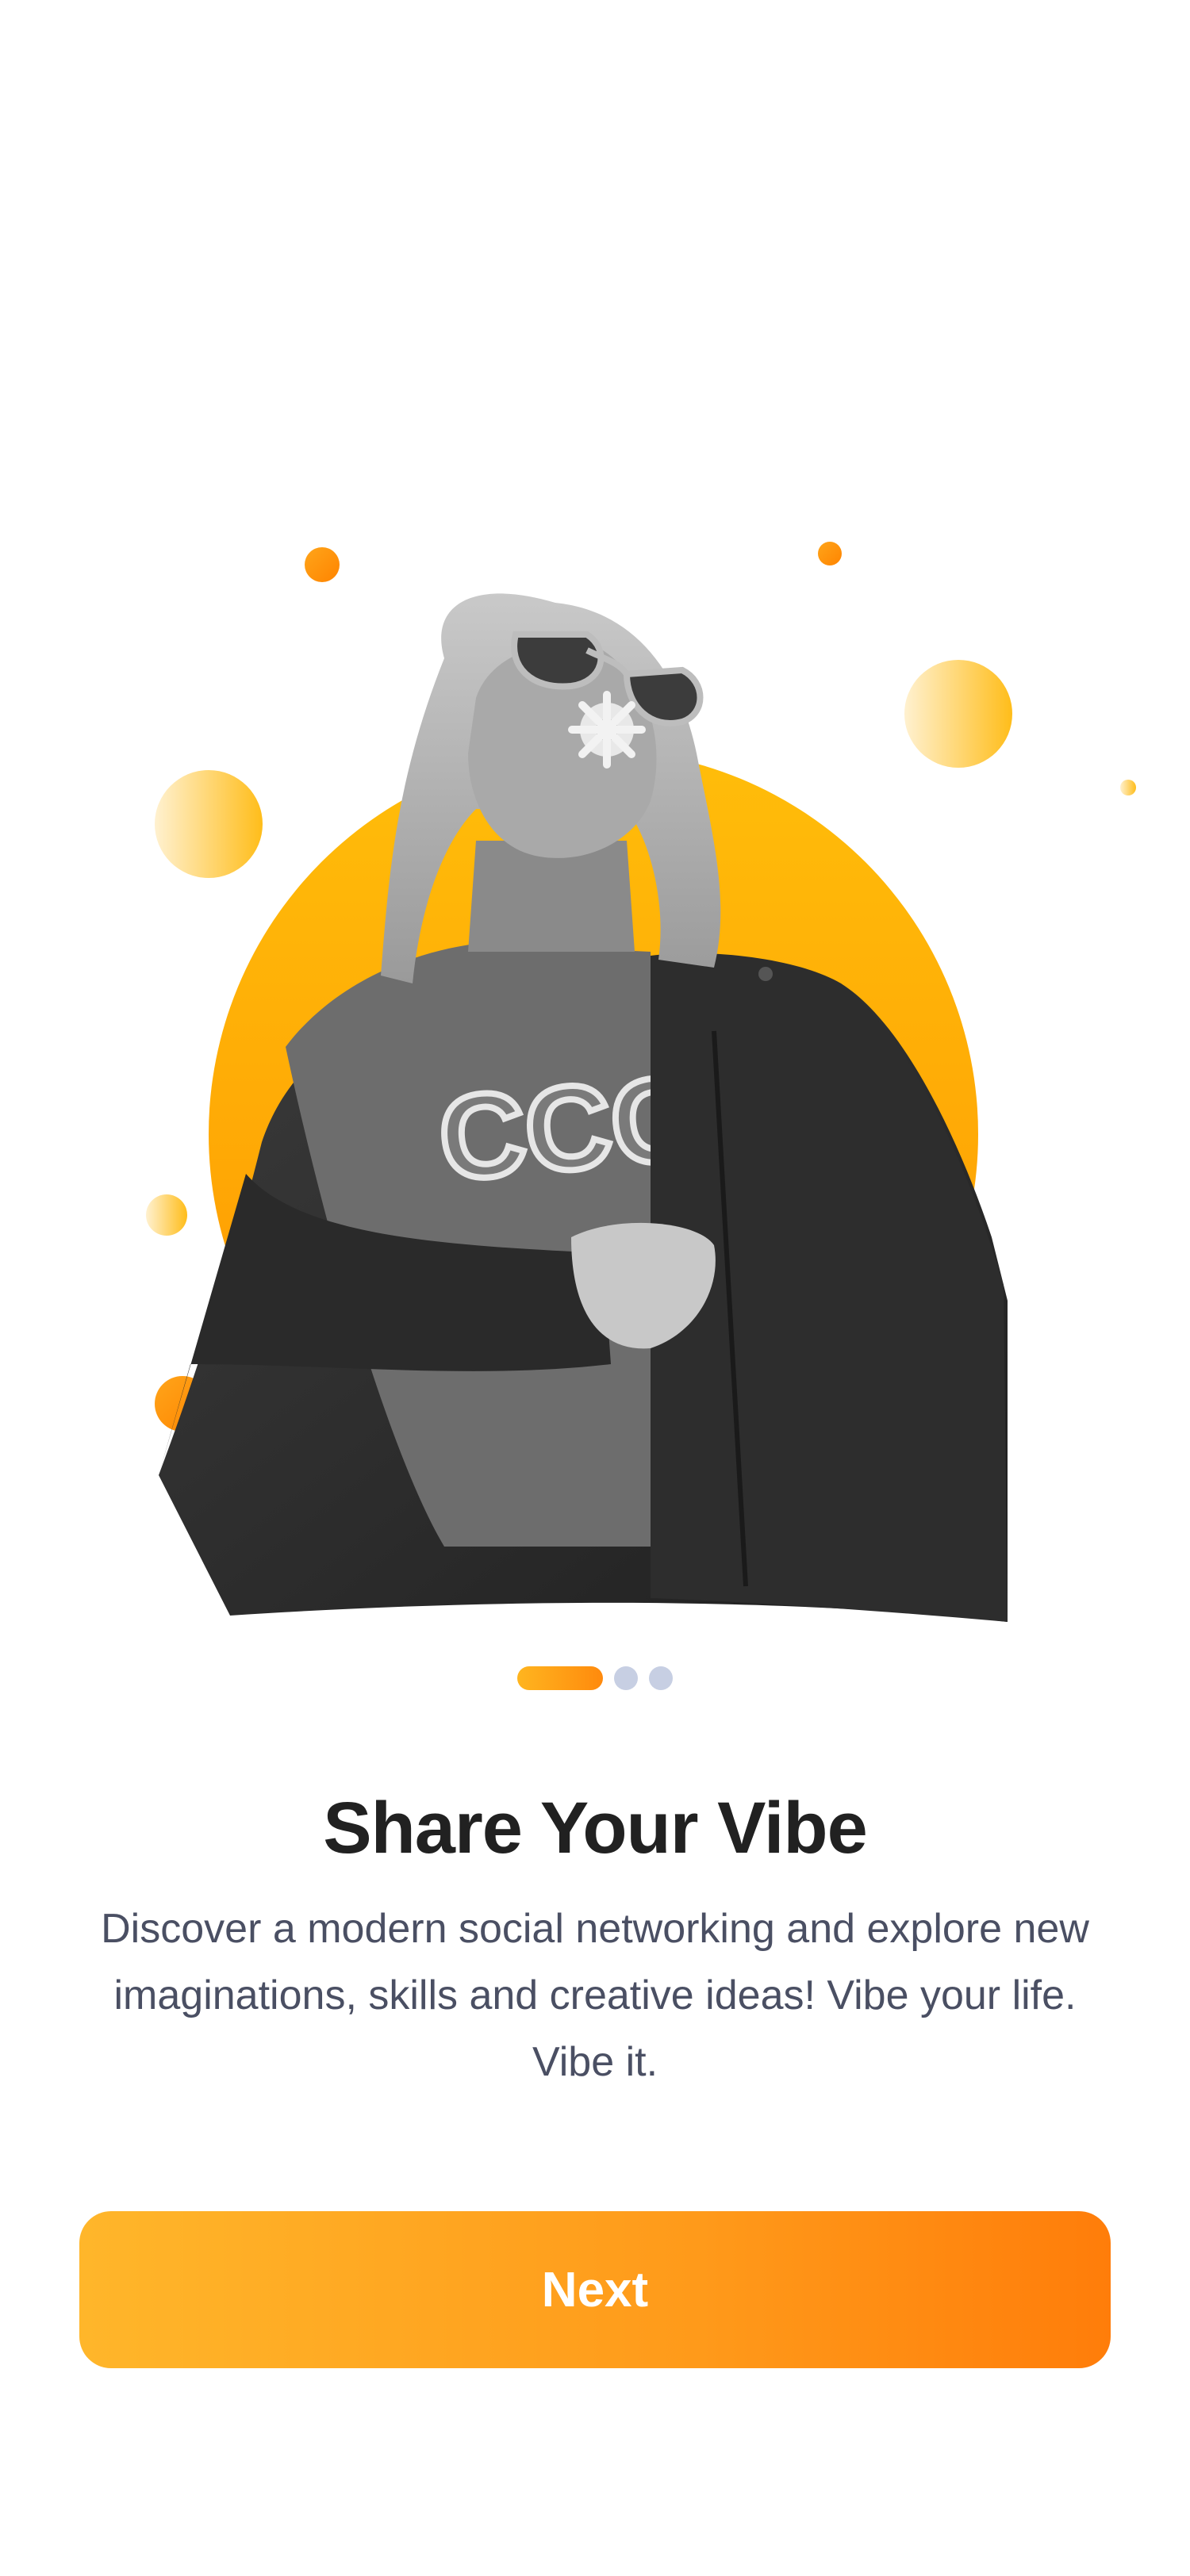  What do you see at coordinates (595, 2289) in the screenshot?
I see `next-button: Next` at bounding box center [595, 2289].